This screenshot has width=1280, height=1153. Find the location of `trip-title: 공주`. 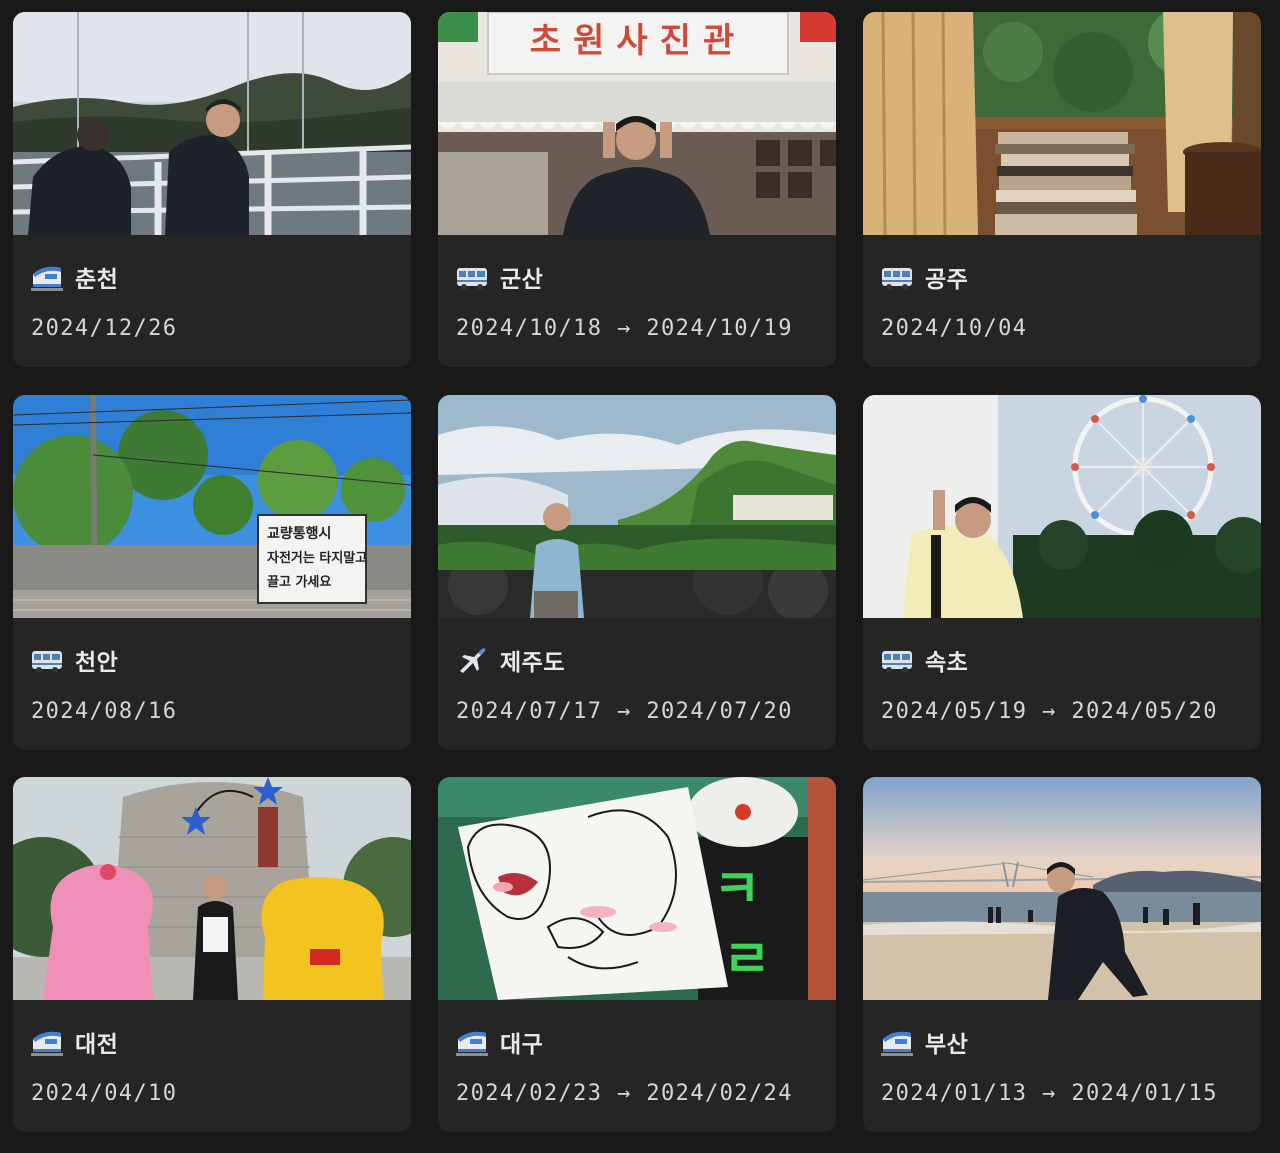

trip-title: 공주 is located at coordinates (947, 280).